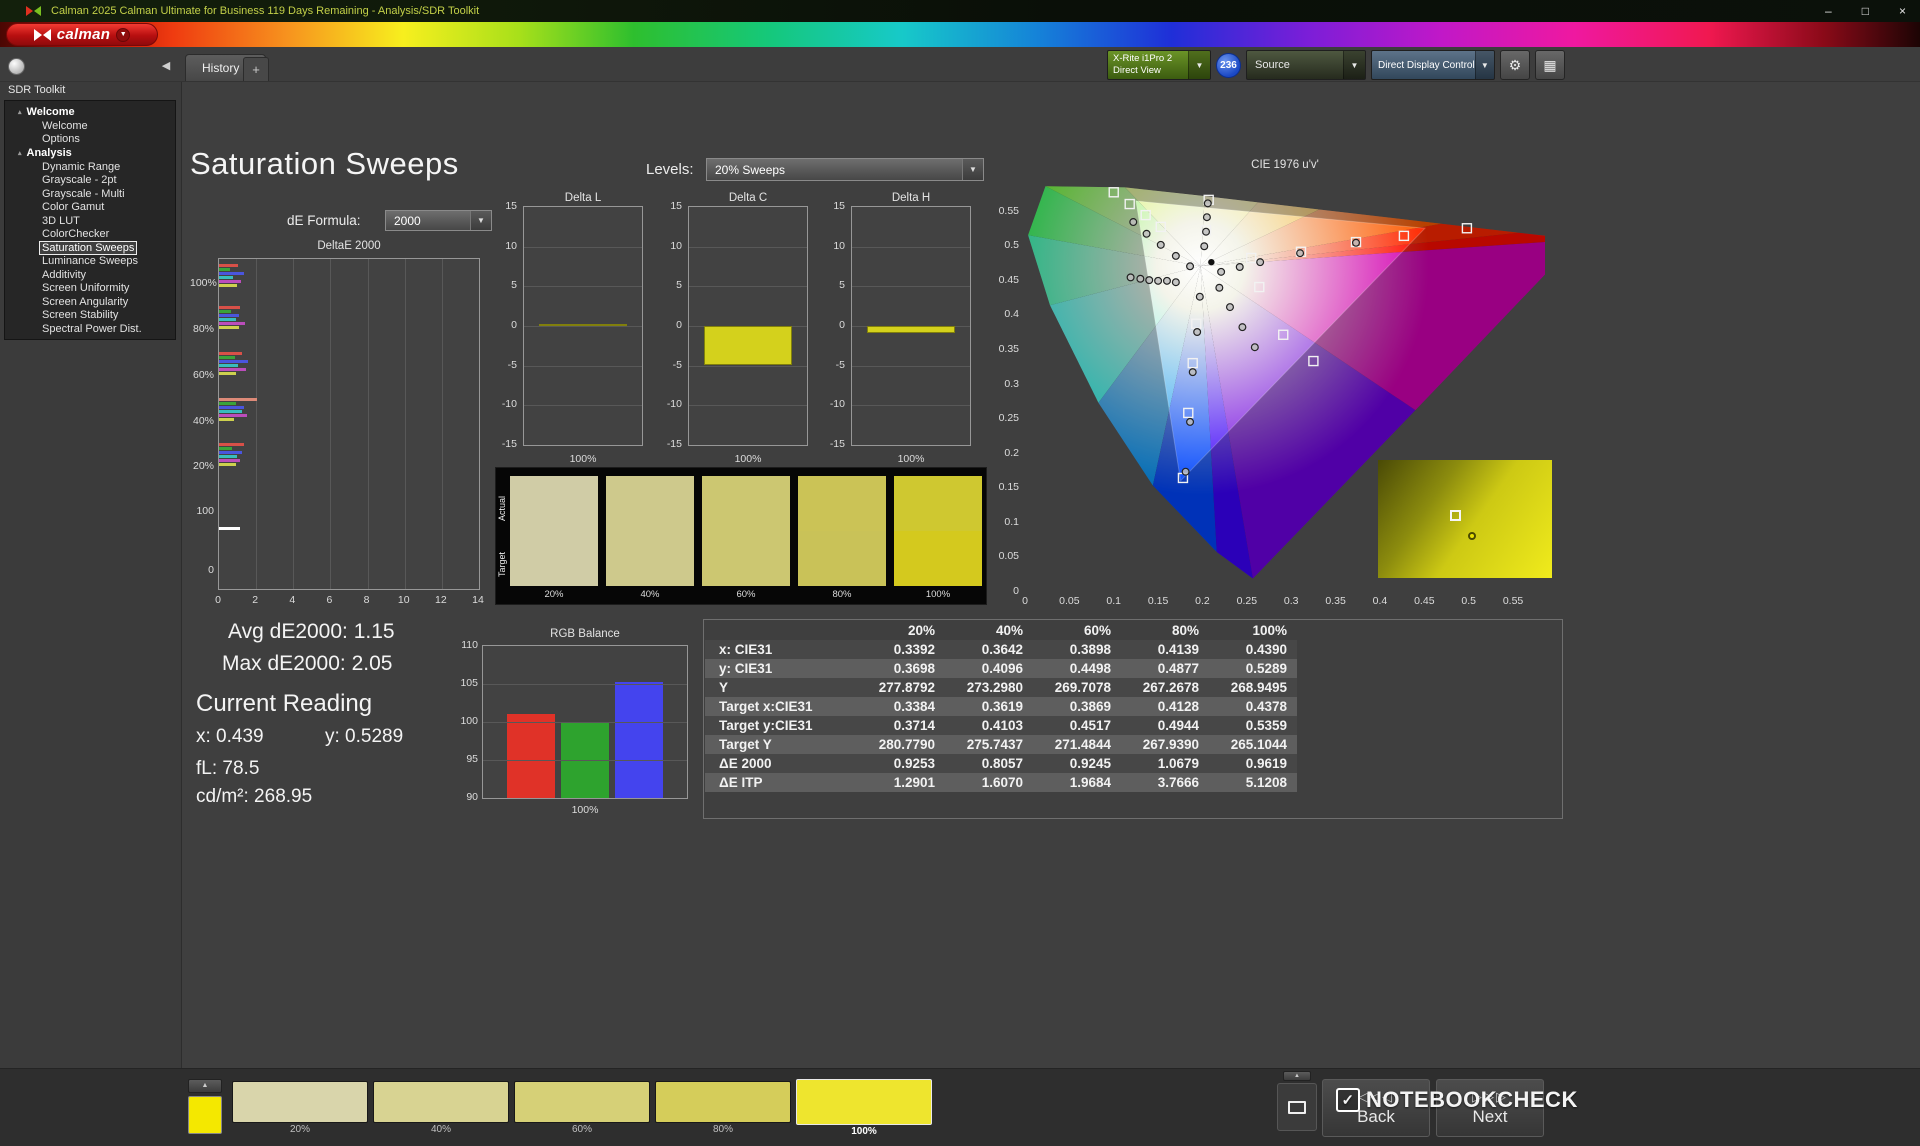 The width and height of the screenshot is (1920, 1146). I want to click on swatch-20%, so click(554, 531).